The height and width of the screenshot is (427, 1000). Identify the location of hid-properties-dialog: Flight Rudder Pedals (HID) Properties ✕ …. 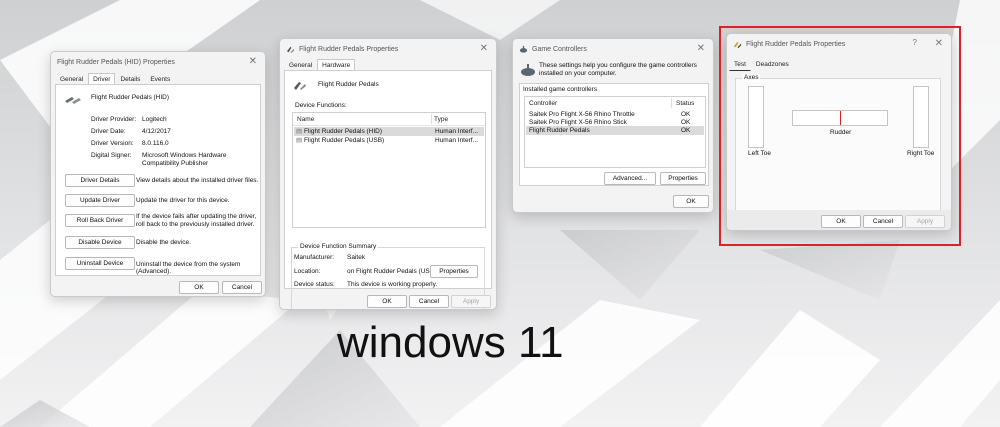
(158, 174).